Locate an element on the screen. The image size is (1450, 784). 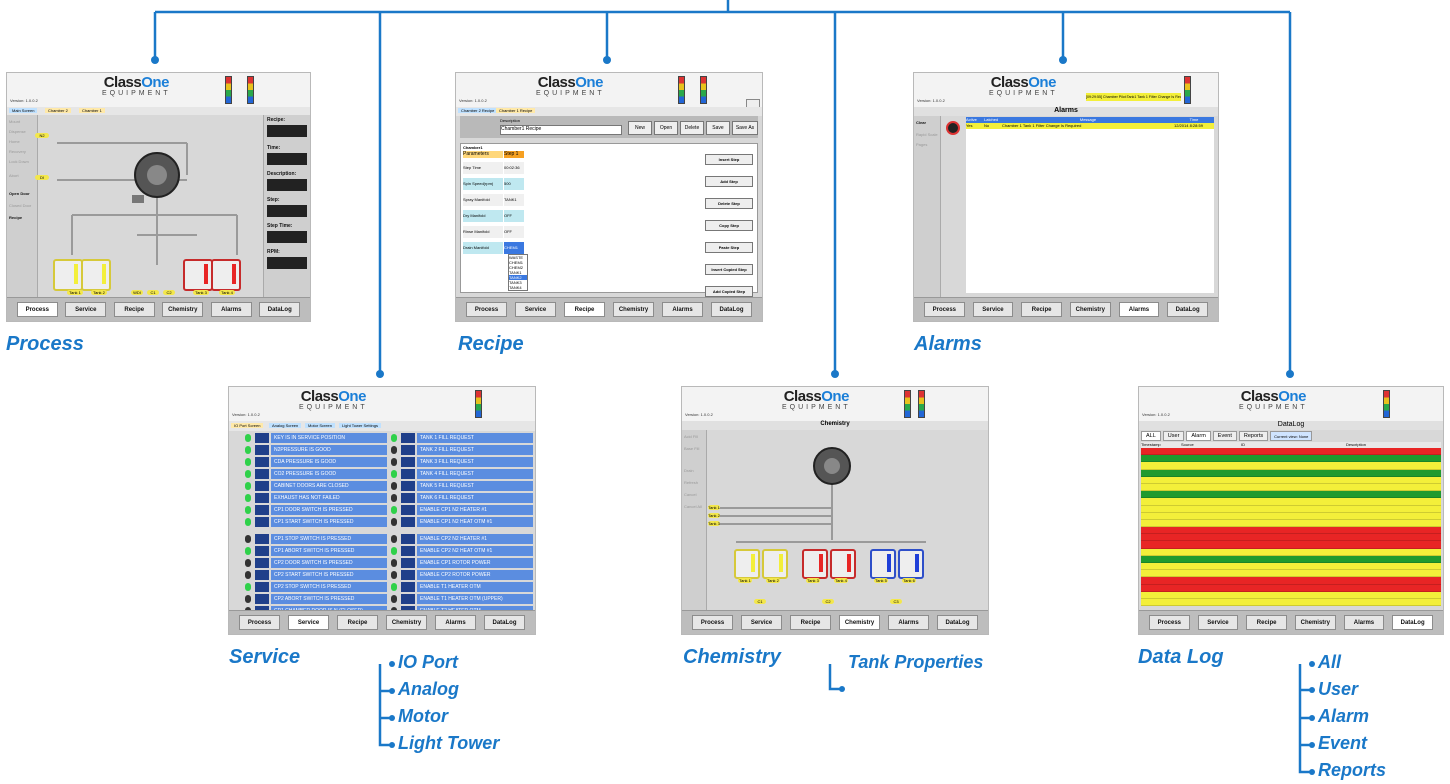
paste-step-button: Paste Step is located at coordinates (729, 247).